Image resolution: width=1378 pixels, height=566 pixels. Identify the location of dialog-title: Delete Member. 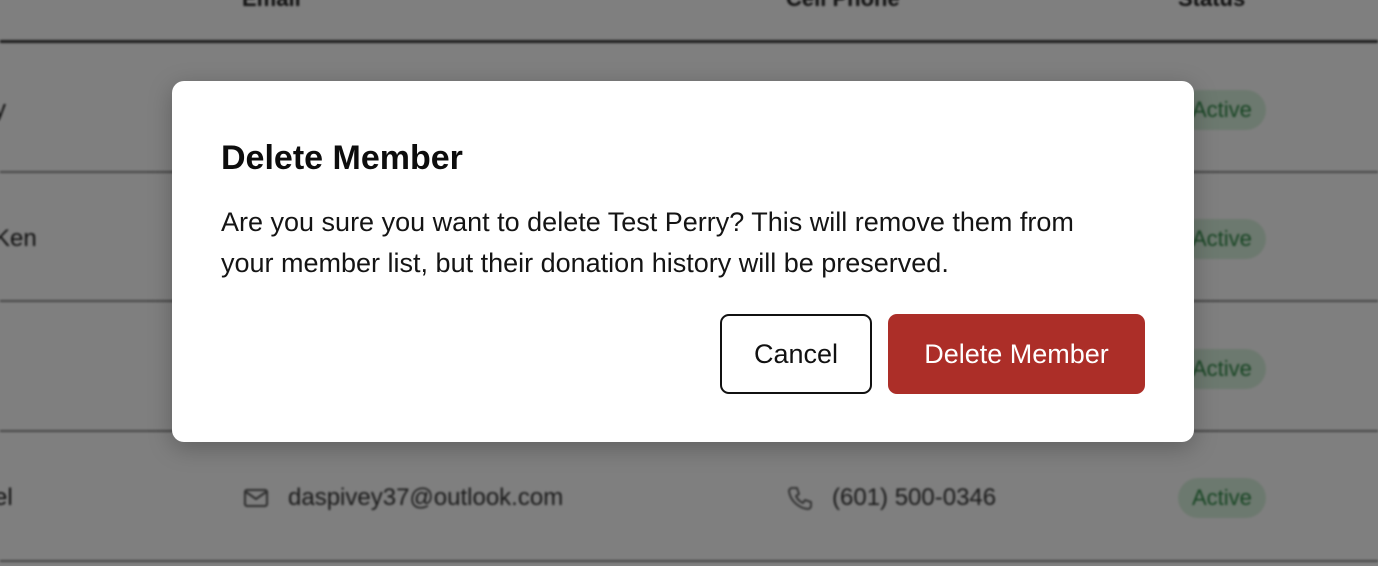
(342, 158).